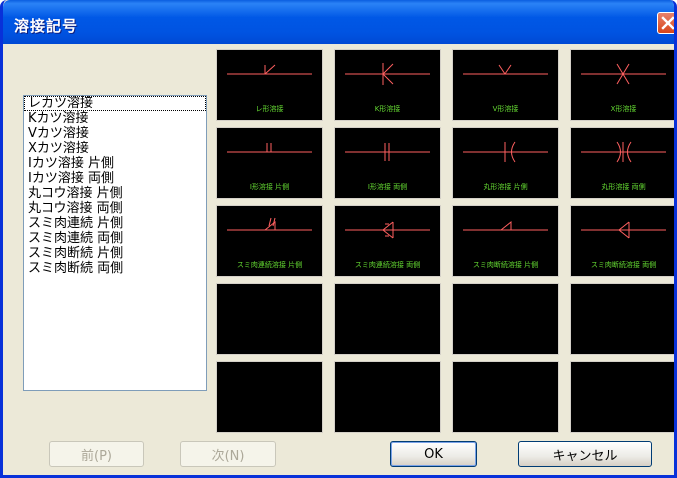  What do you see at coordinates (505, 152) in the screenshot?
I see `round-single-weld-icon` at bounding box center [505, 152].